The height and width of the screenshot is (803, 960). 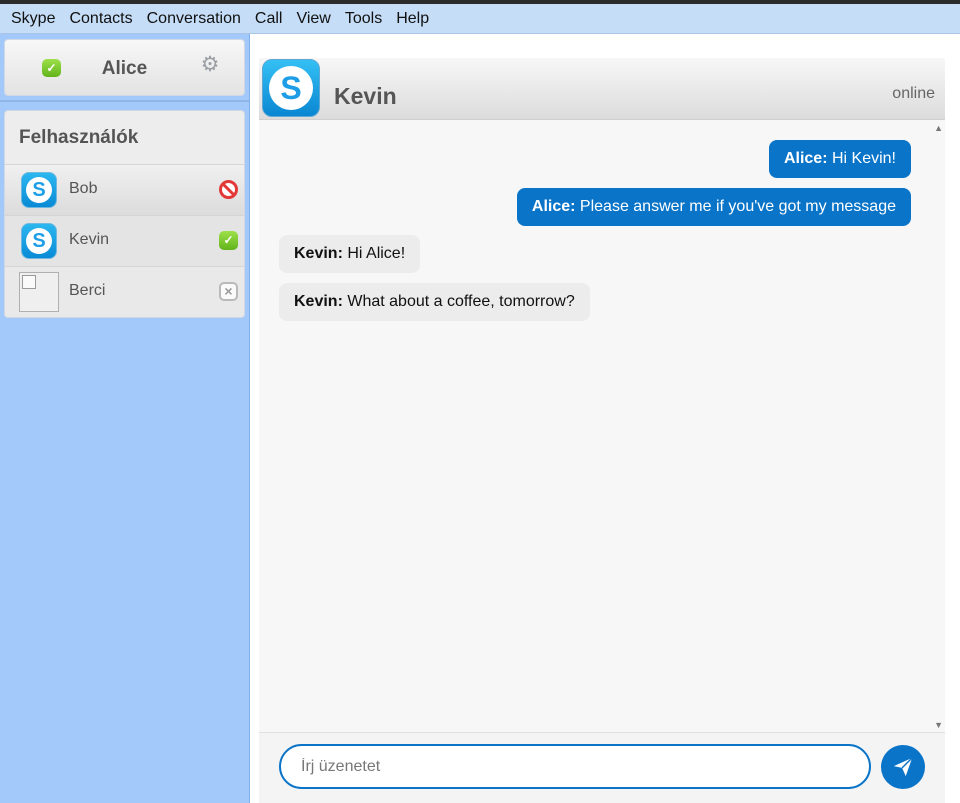 I want to click on menu-conversation: Conversation, so click(x=194, y=19).